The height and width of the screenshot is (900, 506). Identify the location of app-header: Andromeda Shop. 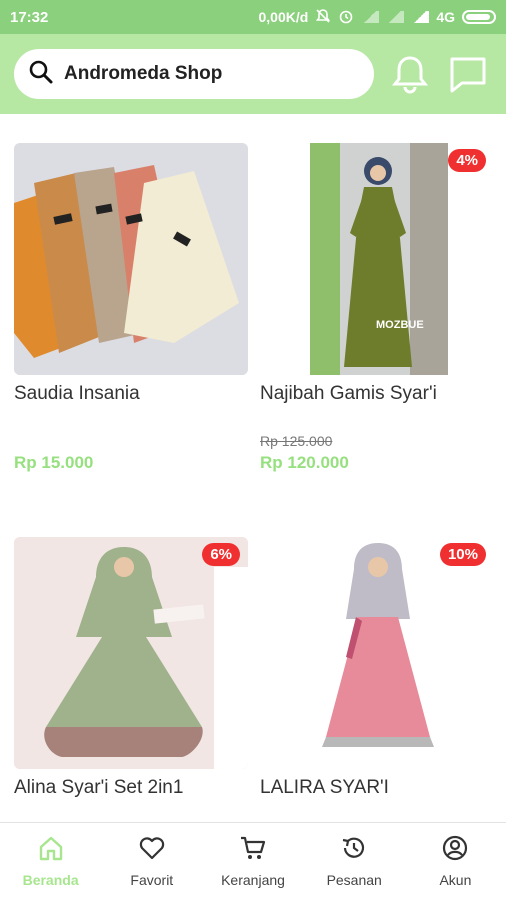
(253, 74).